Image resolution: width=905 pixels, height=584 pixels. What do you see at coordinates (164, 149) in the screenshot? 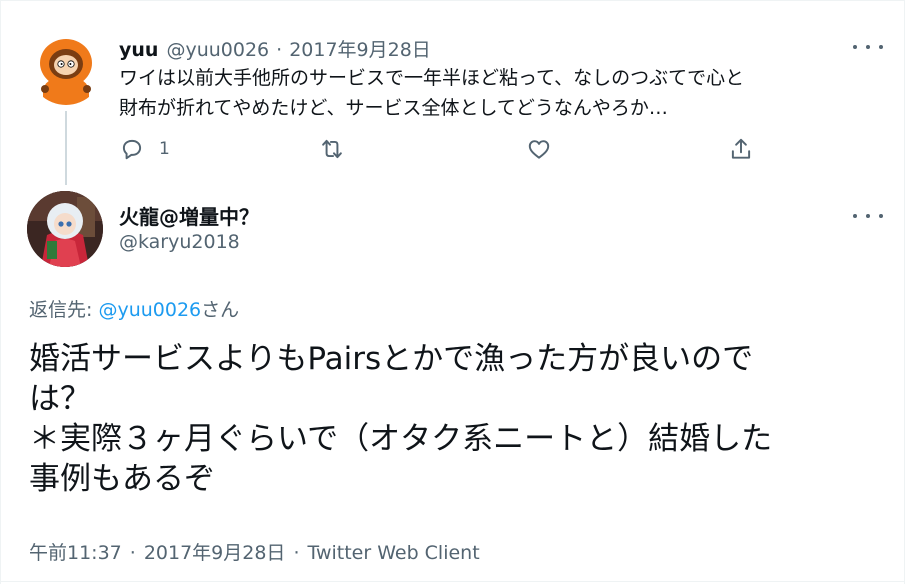
I see `reply-count: 1` at bounding box center [164, 149].